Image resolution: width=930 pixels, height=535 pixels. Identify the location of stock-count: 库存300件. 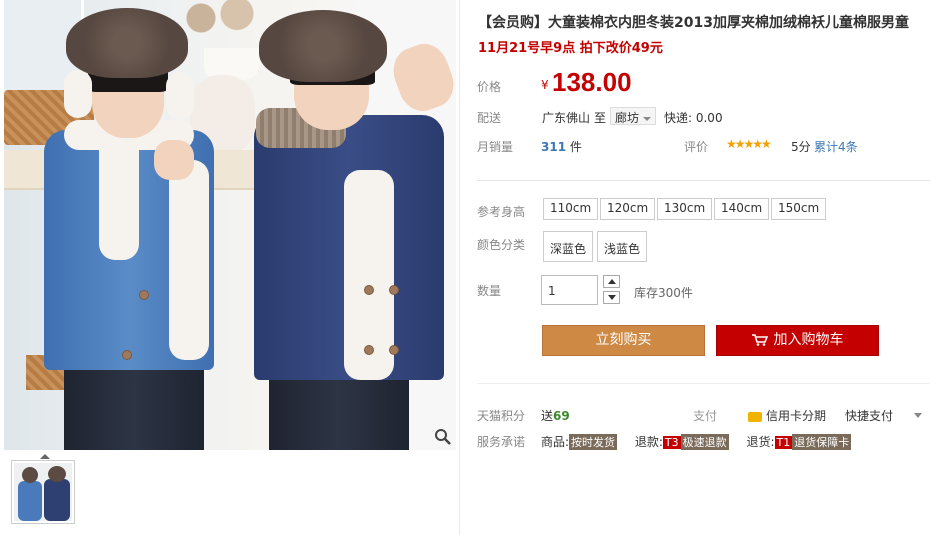
(663, 293).